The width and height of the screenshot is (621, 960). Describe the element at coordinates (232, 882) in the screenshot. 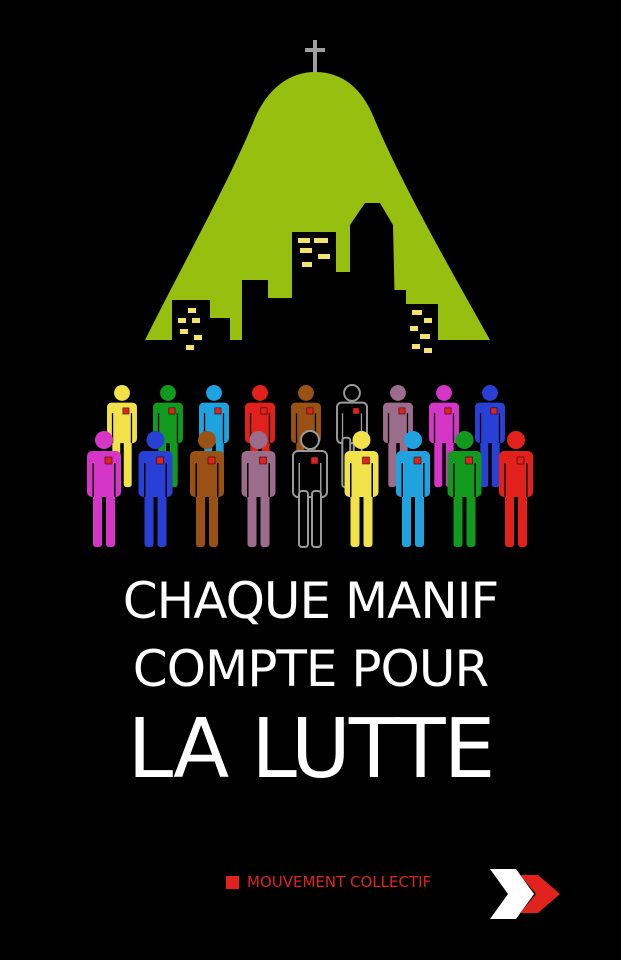

I see `red-square-icon` at that location.